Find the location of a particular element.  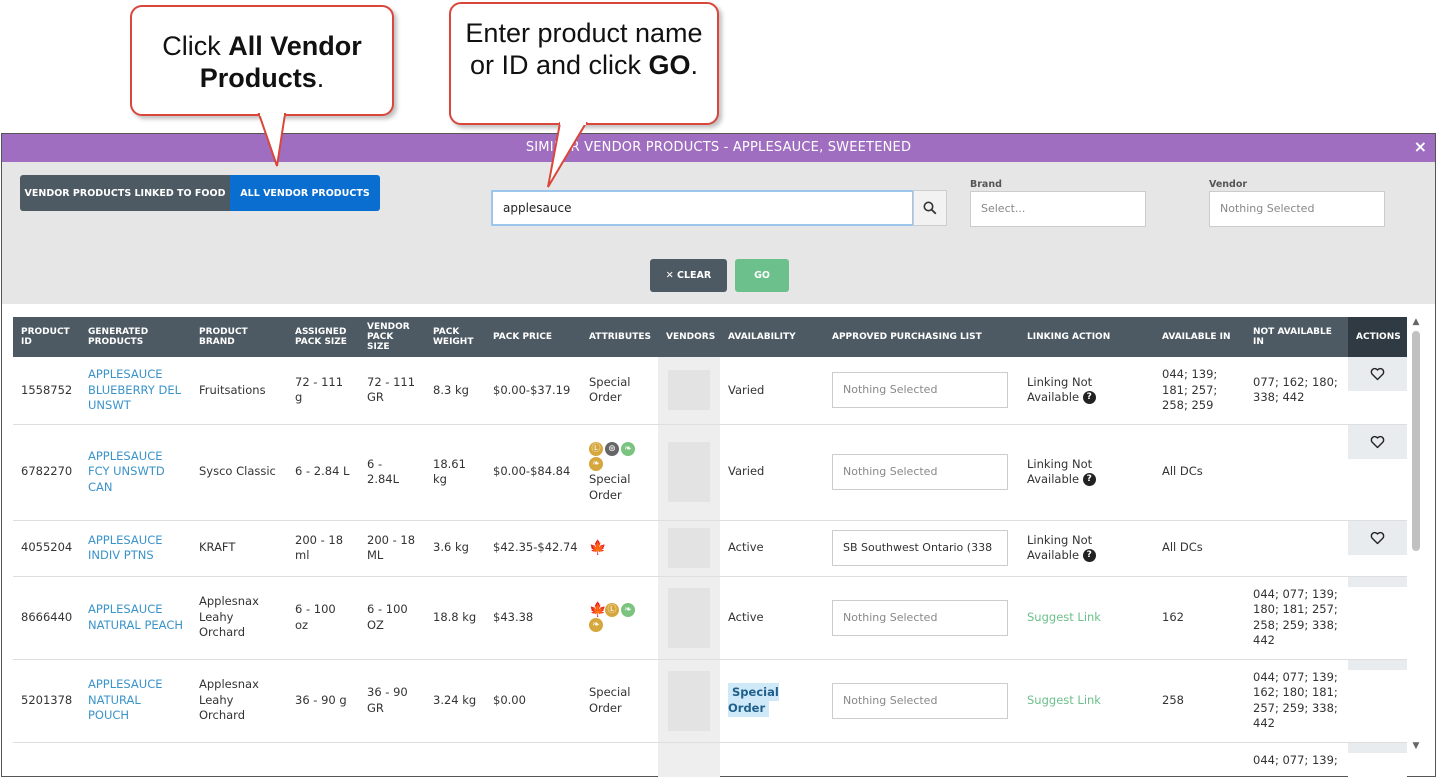

vendor-pack-size: 200 - 18 ML is located at coordinates (392, 548).